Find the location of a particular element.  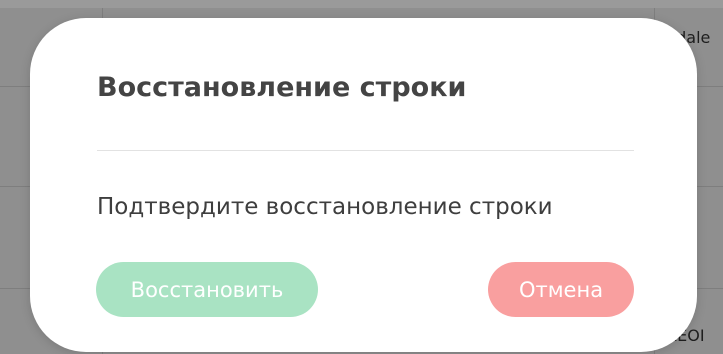

dialog-title: Восстановление строки is located at coordinates (282, 87).